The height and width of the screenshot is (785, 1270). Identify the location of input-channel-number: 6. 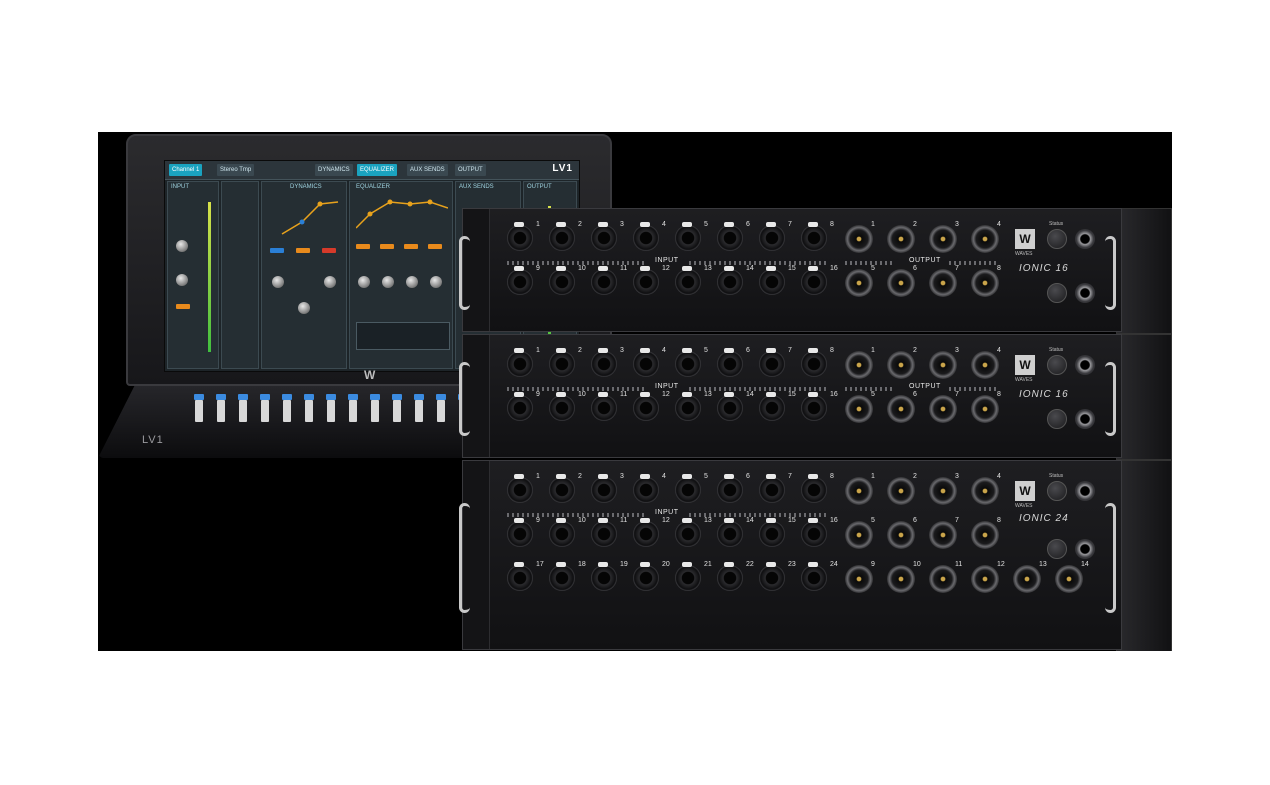
(748, 224).